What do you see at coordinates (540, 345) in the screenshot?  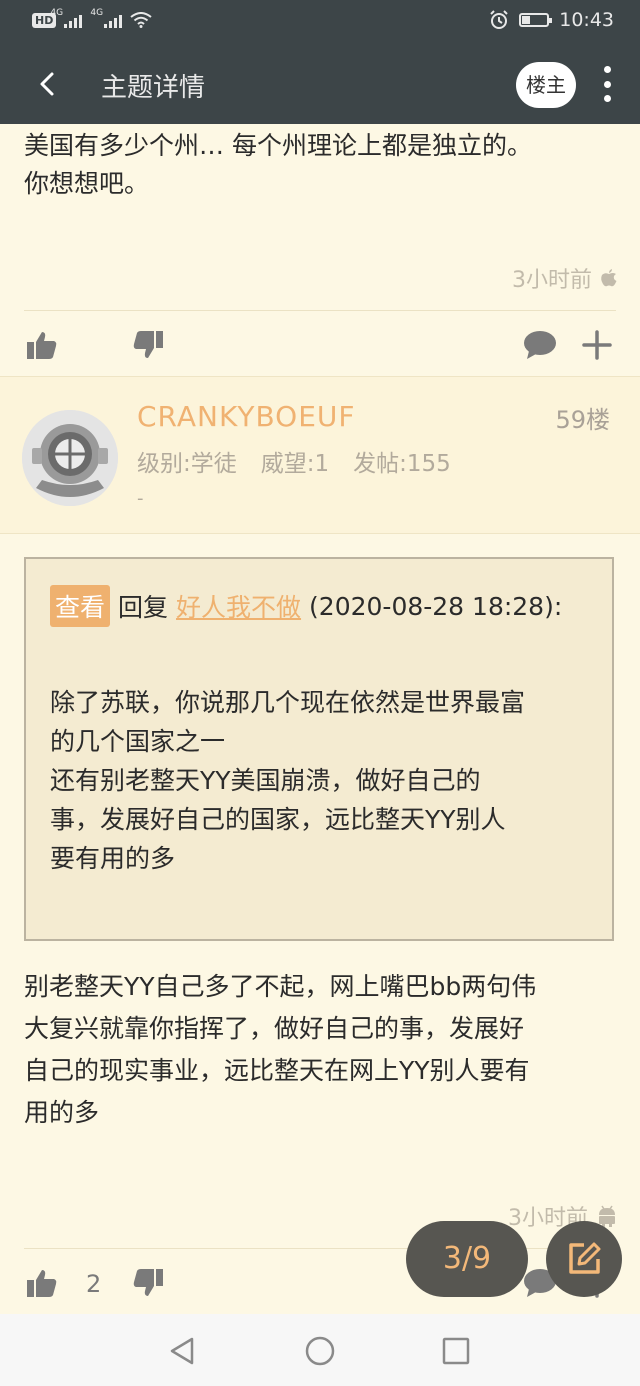 I see `comment-bubble-icon` at bounding box center [540, 345].